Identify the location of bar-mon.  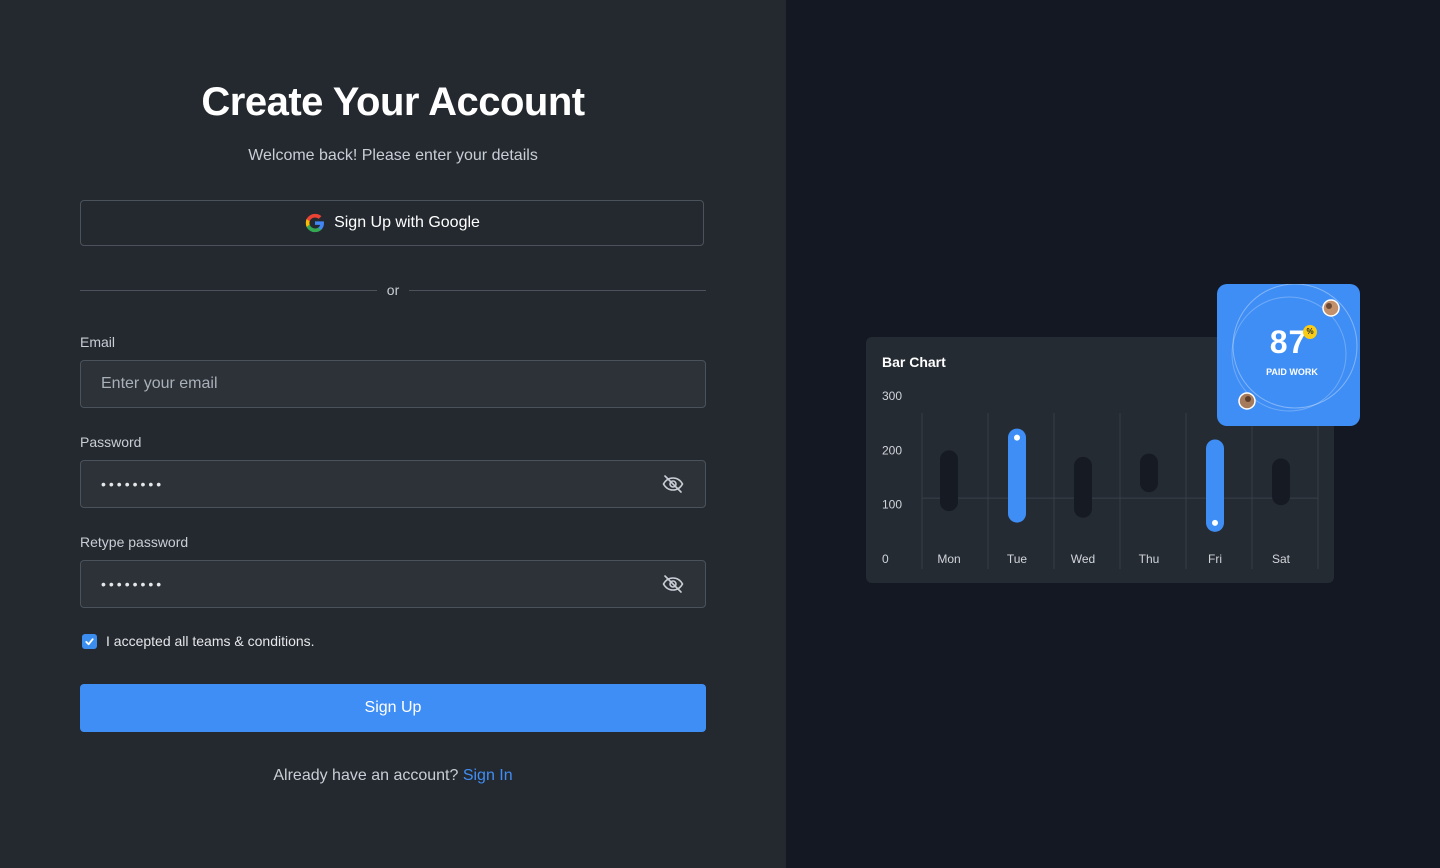
(949, 481).